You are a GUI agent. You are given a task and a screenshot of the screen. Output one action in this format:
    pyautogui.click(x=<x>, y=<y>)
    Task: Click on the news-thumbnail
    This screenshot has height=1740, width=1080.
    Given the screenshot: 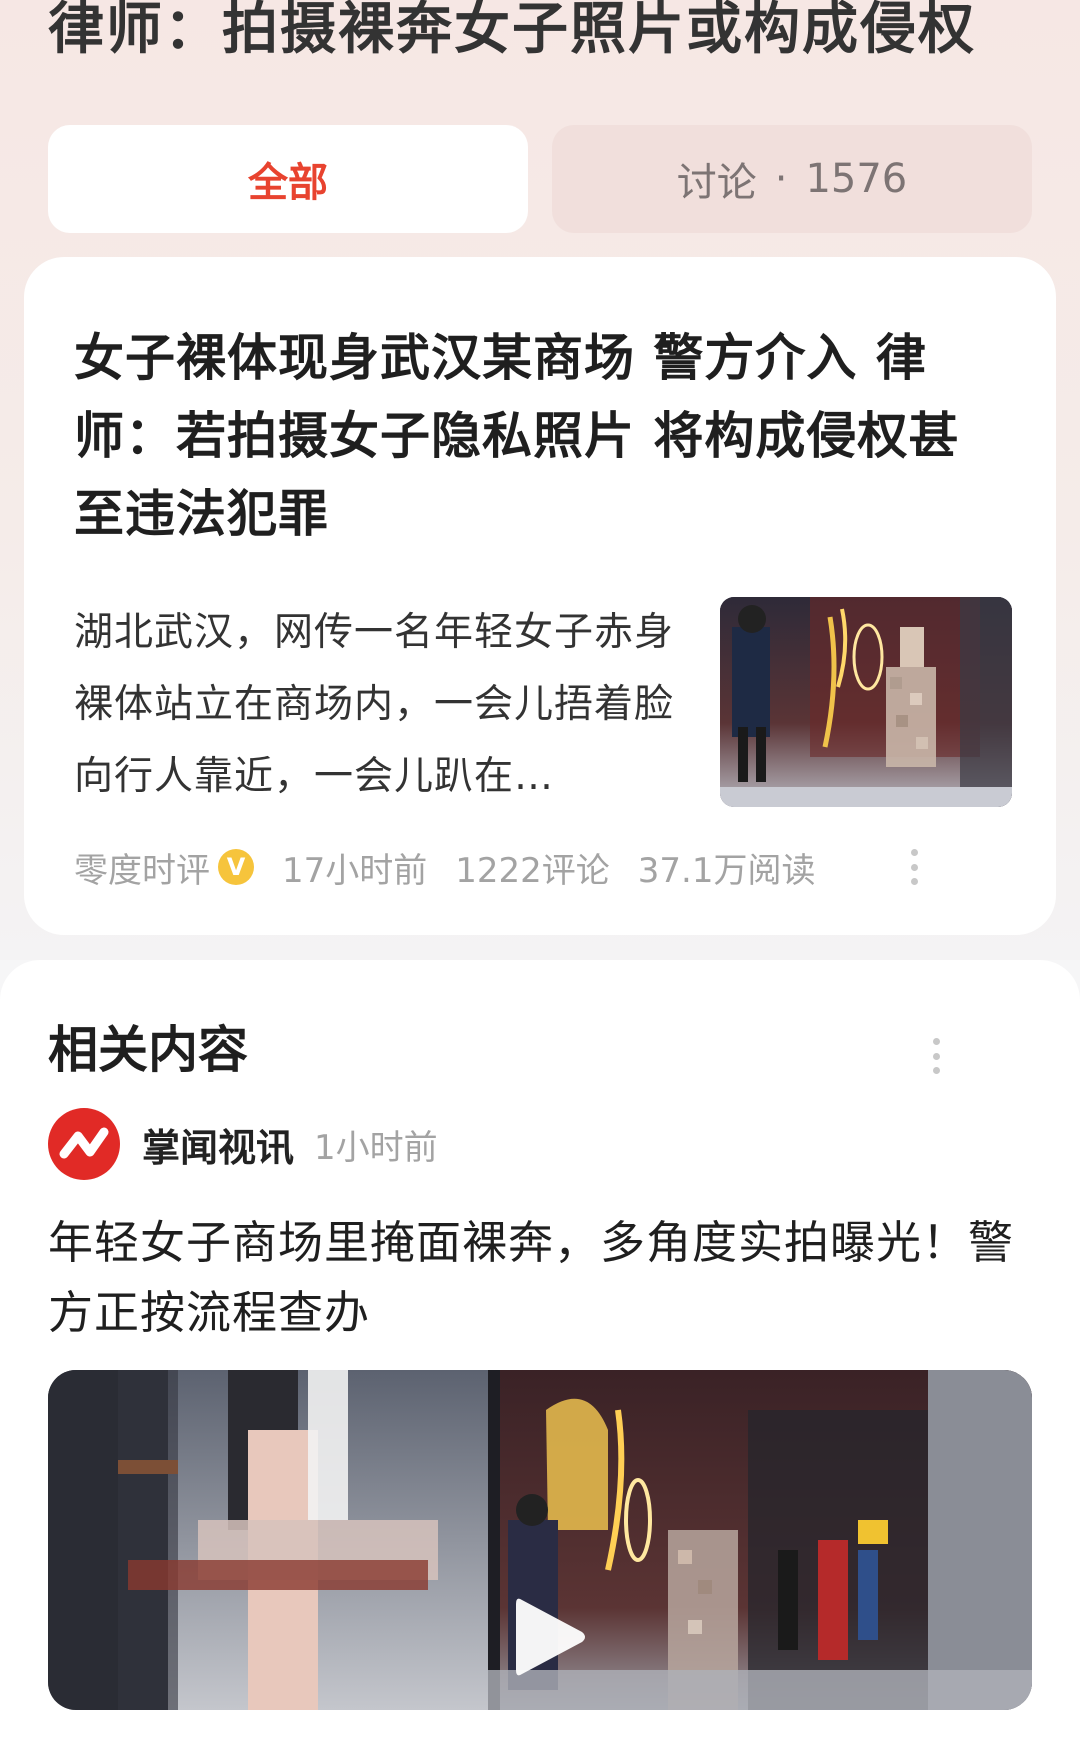 What is the action you would take?
    pyautogui.click(x=866, y=702)
    